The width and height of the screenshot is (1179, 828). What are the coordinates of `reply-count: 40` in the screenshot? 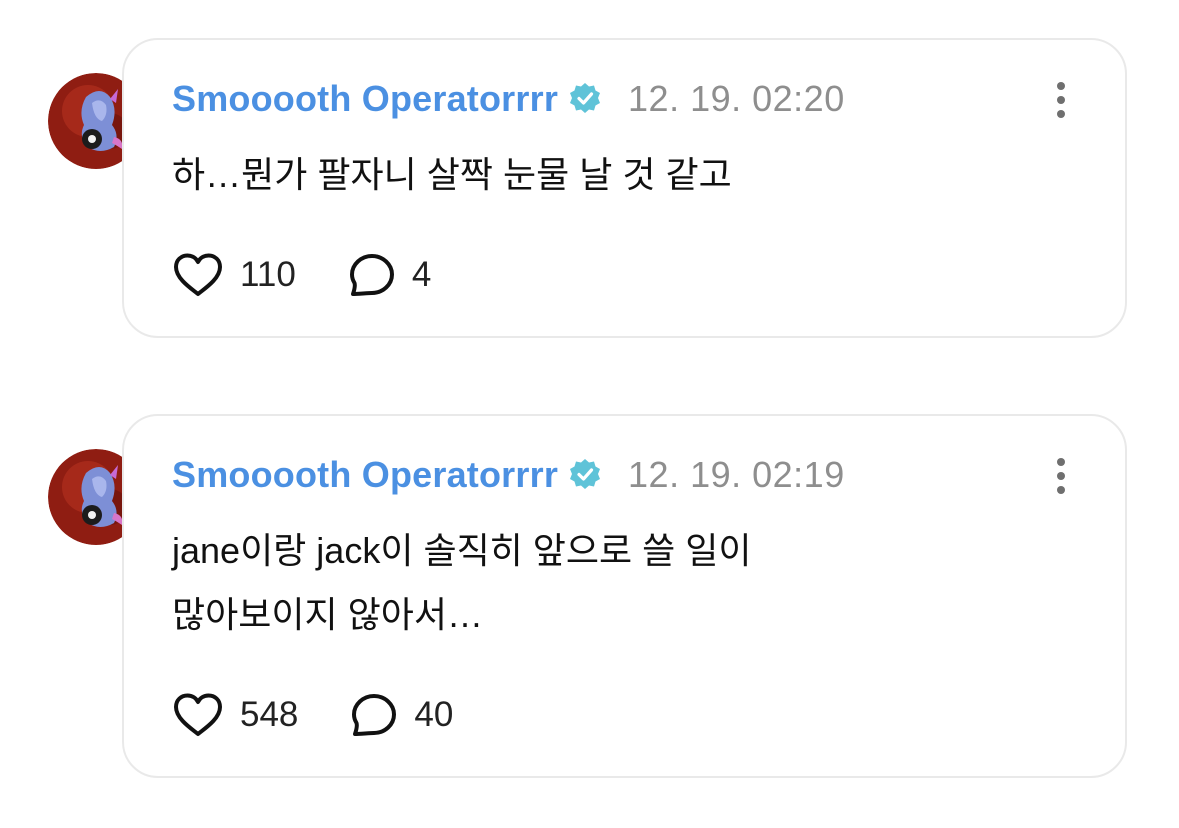 It's located at (434, 714).